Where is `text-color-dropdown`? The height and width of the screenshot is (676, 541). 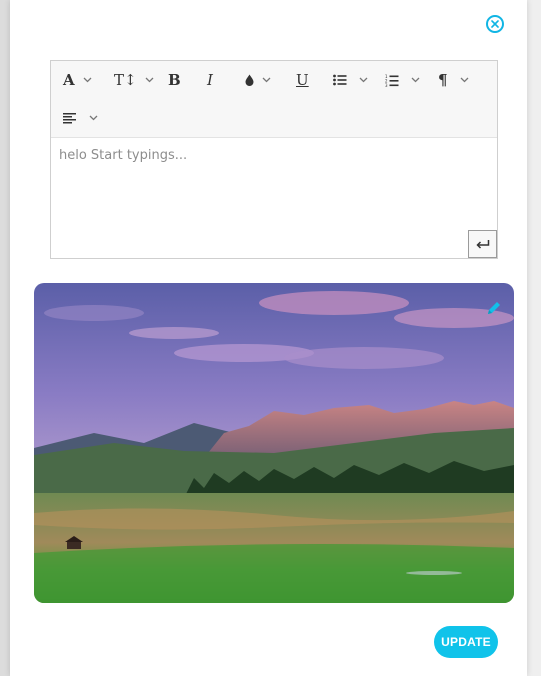
text-color-dropdown is located at coordinates (258, 80).